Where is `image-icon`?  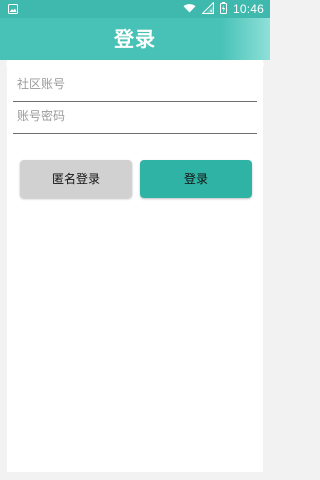 image-icon is located at coordinates (13, 8).